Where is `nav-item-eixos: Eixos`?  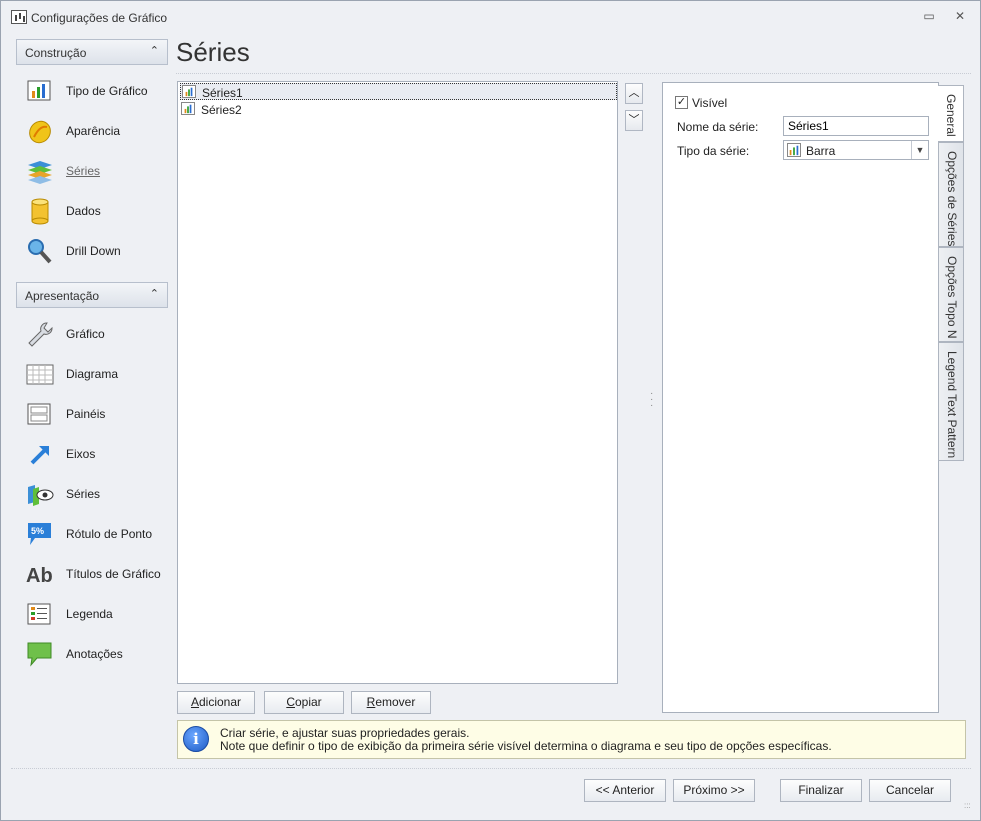 nav-item-eixos: Eixos is located at coordinates (97, 454).